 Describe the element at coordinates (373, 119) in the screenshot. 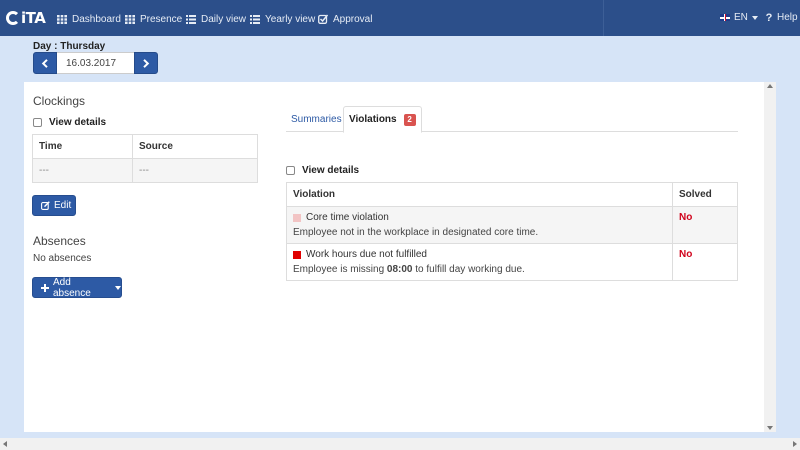

I see `tab-violations-label: Violations` at that location.